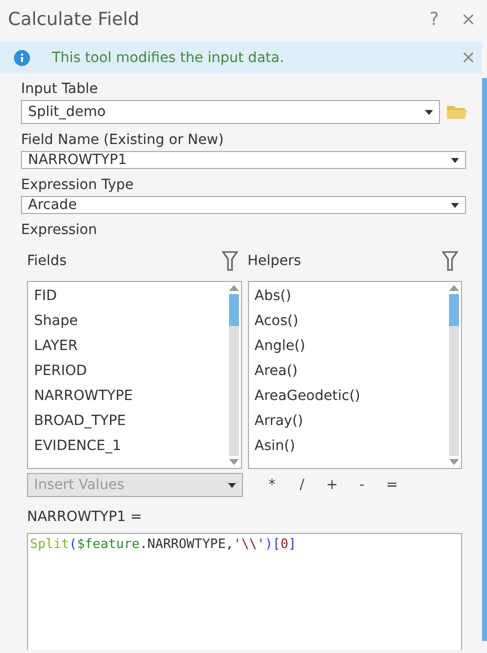 The width and height of the screenshot is (487, 653). I want to click on list-item: PERIOD, so click(127, 371).